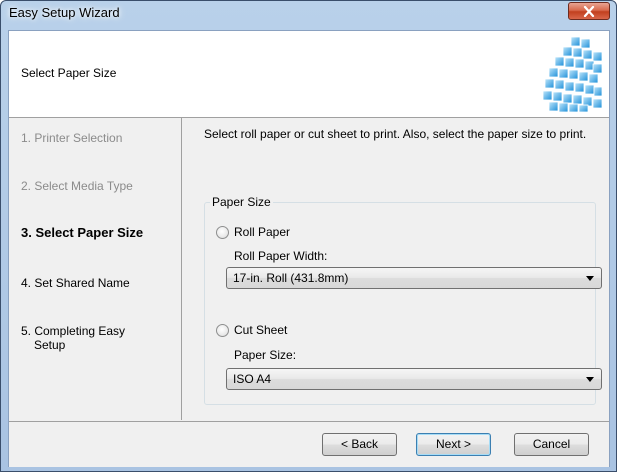  Describe the element at coordinates (262, 232) in the screenshot. I see `roll-paper-label: Roll Paper` at that location.